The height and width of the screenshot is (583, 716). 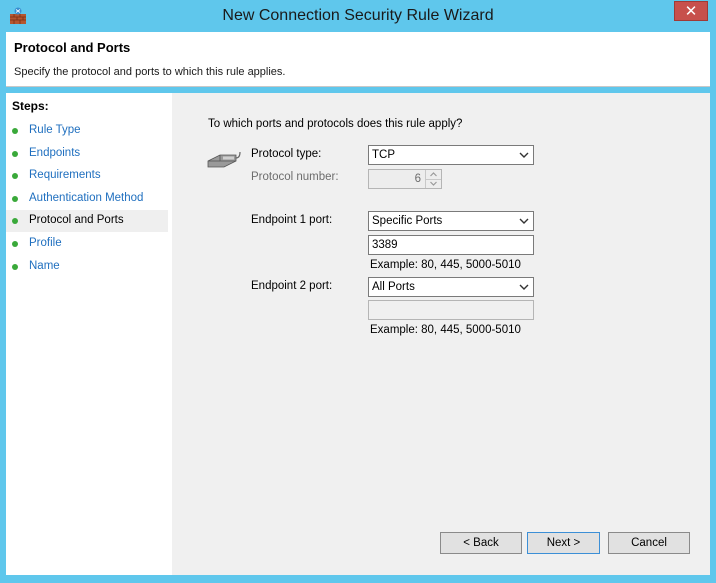 I want to click on protocol-number-label: Protocol number:, so click(x=295, y=177).